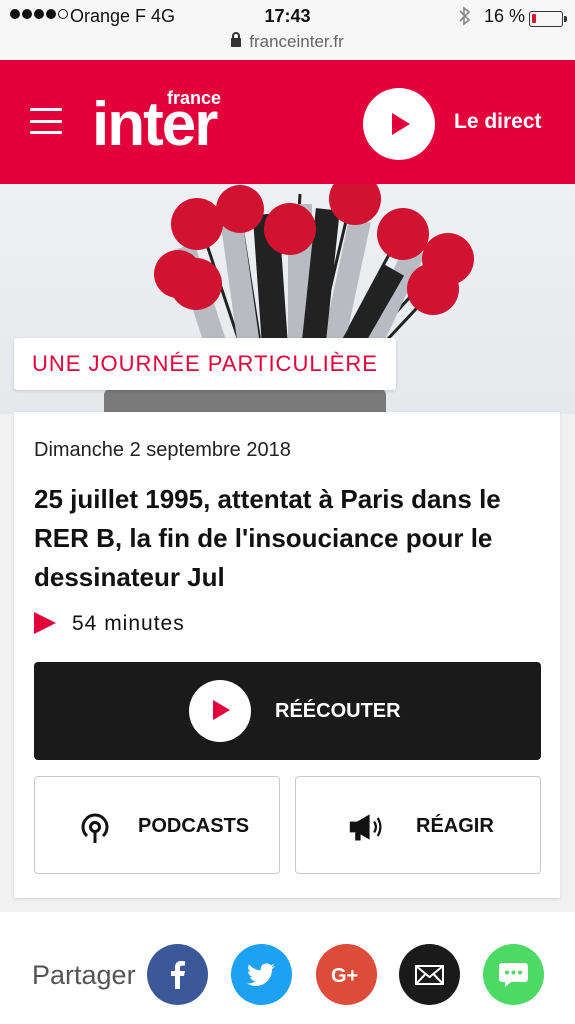 The image size is (575, 1024). I want to click on replay-label: RÉÉCOUTER, so click(338, 711).